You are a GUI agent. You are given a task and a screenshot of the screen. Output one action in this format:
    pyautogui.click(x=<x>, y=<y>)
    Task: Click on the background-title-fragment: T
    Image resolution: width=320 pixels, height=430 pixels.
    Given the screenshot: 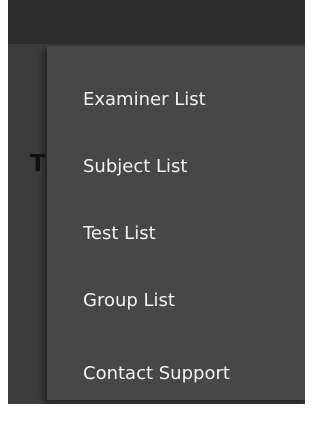 What is the action you would take?
    pyautogui.click(x=38, y=164)
    